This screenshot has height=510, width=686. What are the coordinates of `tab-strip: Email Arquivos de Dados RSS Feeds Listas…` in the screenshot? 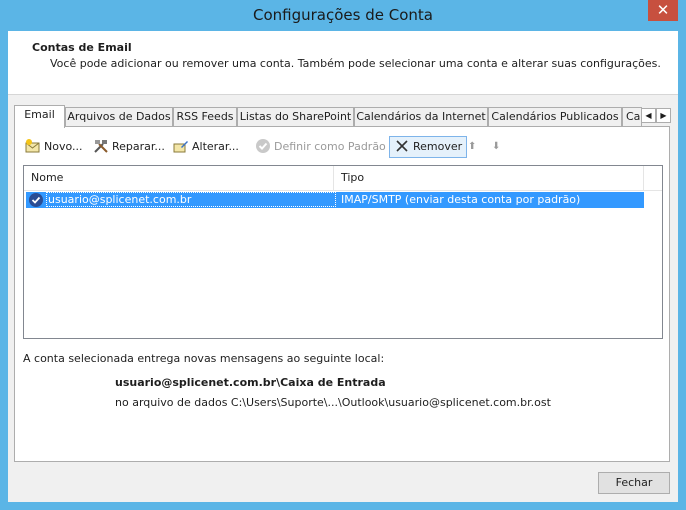 It's located at (343, 116).